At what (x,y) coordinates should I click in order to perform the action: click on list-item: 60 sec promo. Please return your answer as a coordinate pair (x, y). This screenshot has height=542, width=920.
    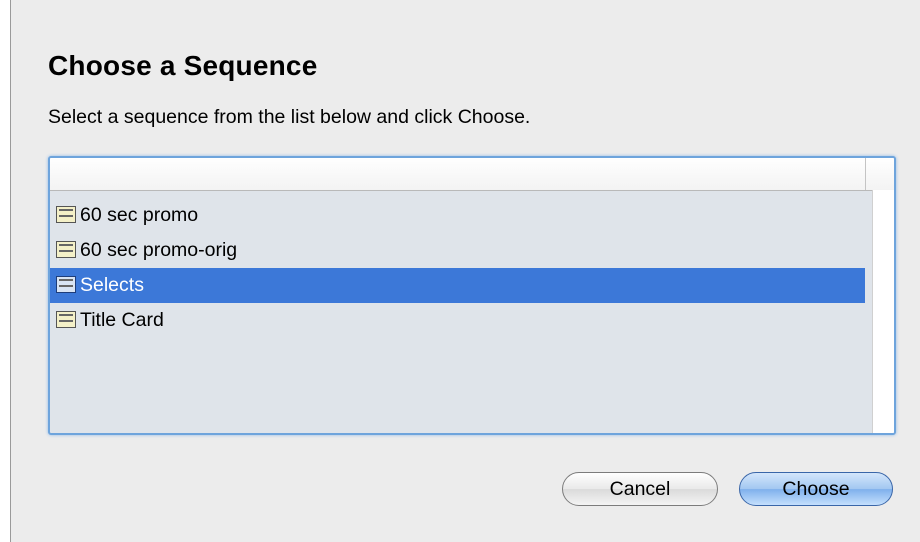
    Looking at the image, I should click on (457, 215).